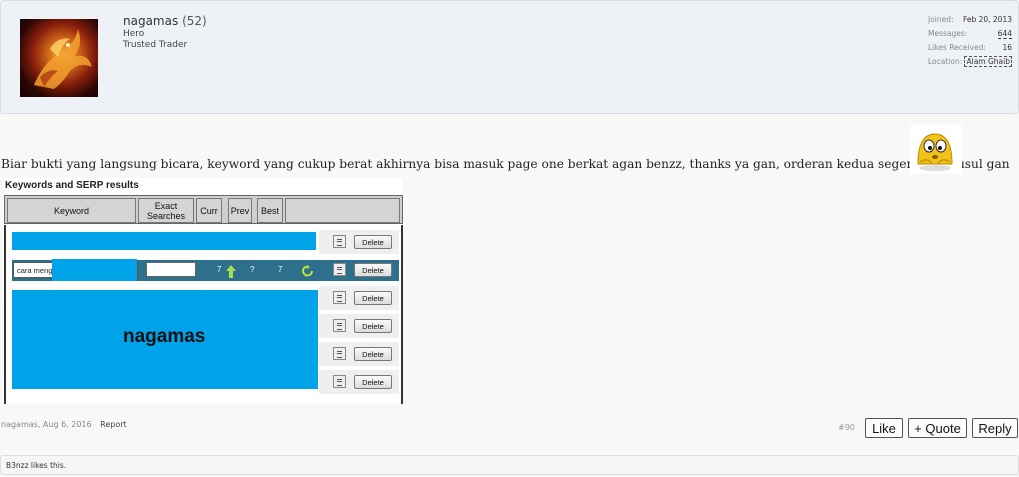 Image resolution: width=1019 pixels, height=477 pixels. Describe the element at coordinates (509, 465) in the screenshot. I see `likes-summary: B3nzz likes this.` at that location.